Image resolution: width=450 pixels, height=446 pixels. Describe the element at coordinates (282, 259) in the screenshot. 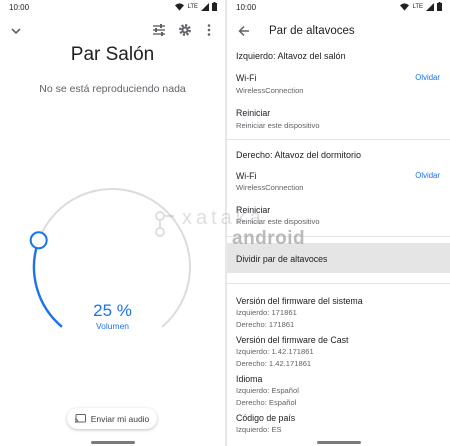

I see `split-pair-label: Dividir par de altavoces` at that location.